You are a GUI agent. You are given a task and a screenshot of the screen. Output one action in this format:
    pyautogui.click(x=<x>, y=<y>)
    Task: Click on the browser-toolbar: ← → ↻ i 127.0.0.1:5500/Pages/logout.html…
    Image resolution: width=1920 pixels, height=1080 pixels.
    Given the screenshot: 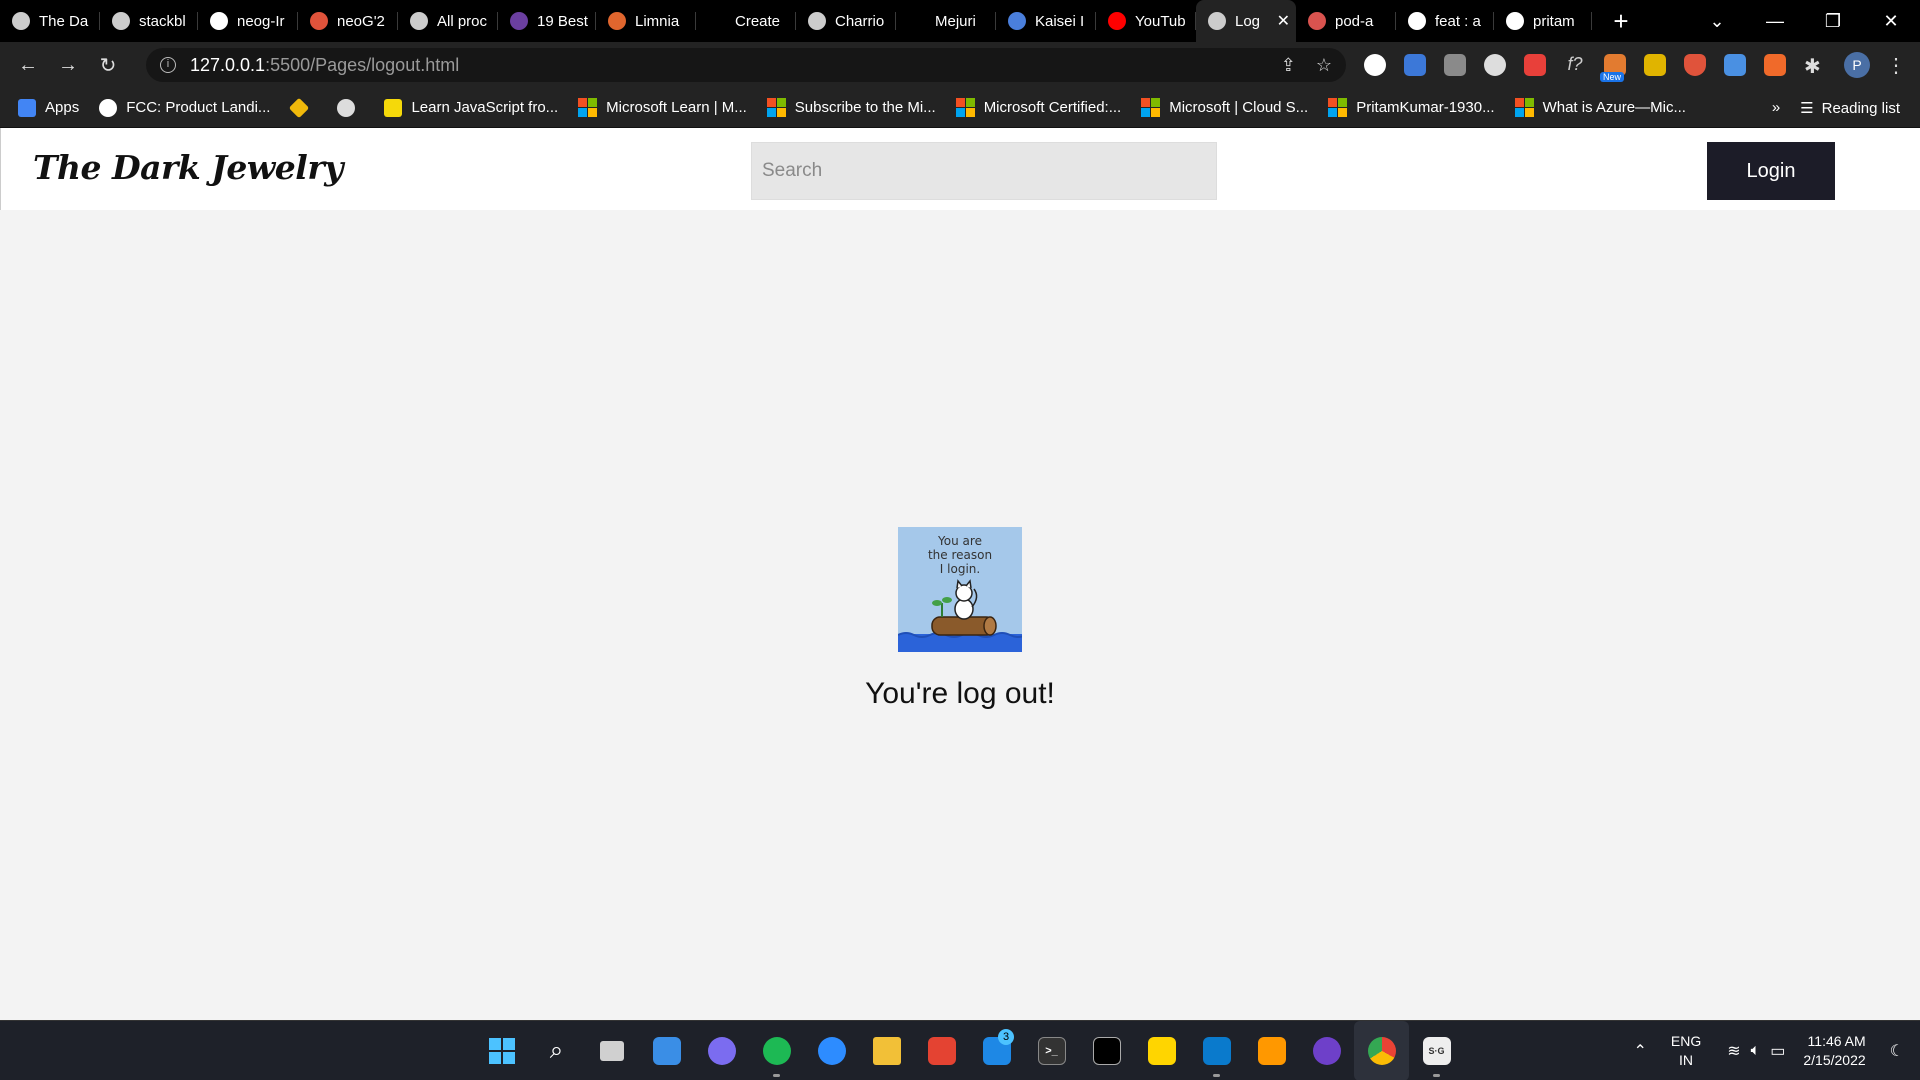 What is the action you would take?
    pyautogui.click(x=960, y=65)
    